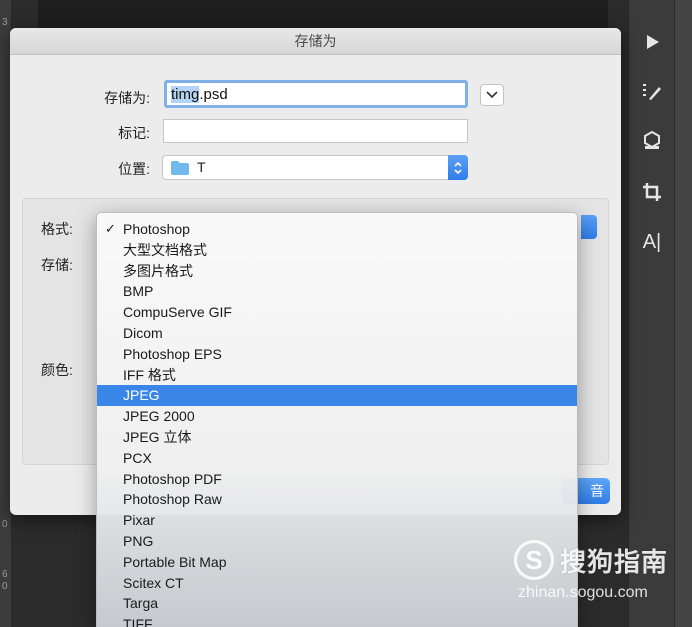  I want to click on menu-item-png: PNG, so click(337, 541).